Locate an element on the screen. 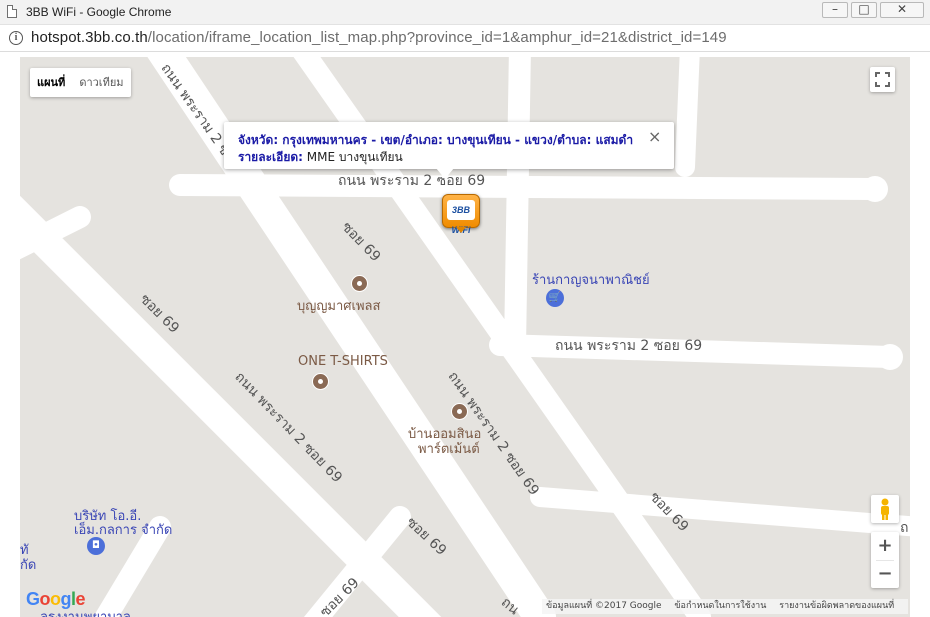  info-window-close-icon: × is located at coordinates (654, 137).